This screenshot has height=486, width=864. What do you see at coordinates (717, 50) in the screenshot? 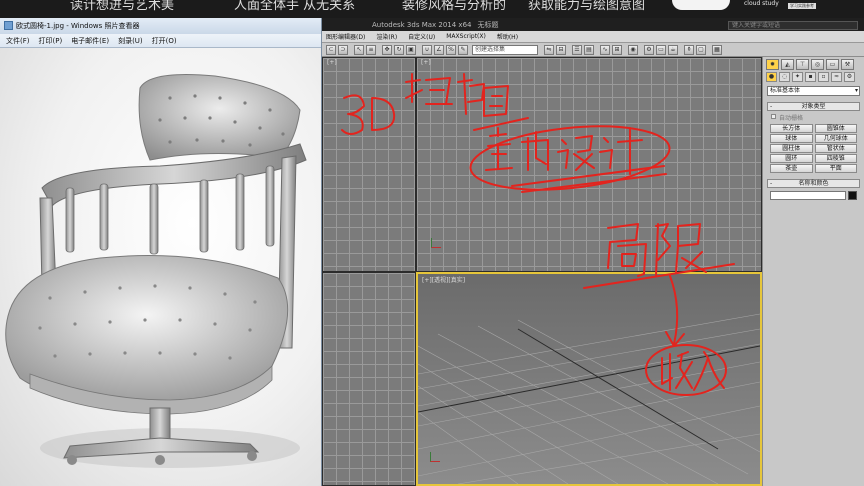
I see `scene-explorer-icon: ▦` at bounding box center [717, 50].